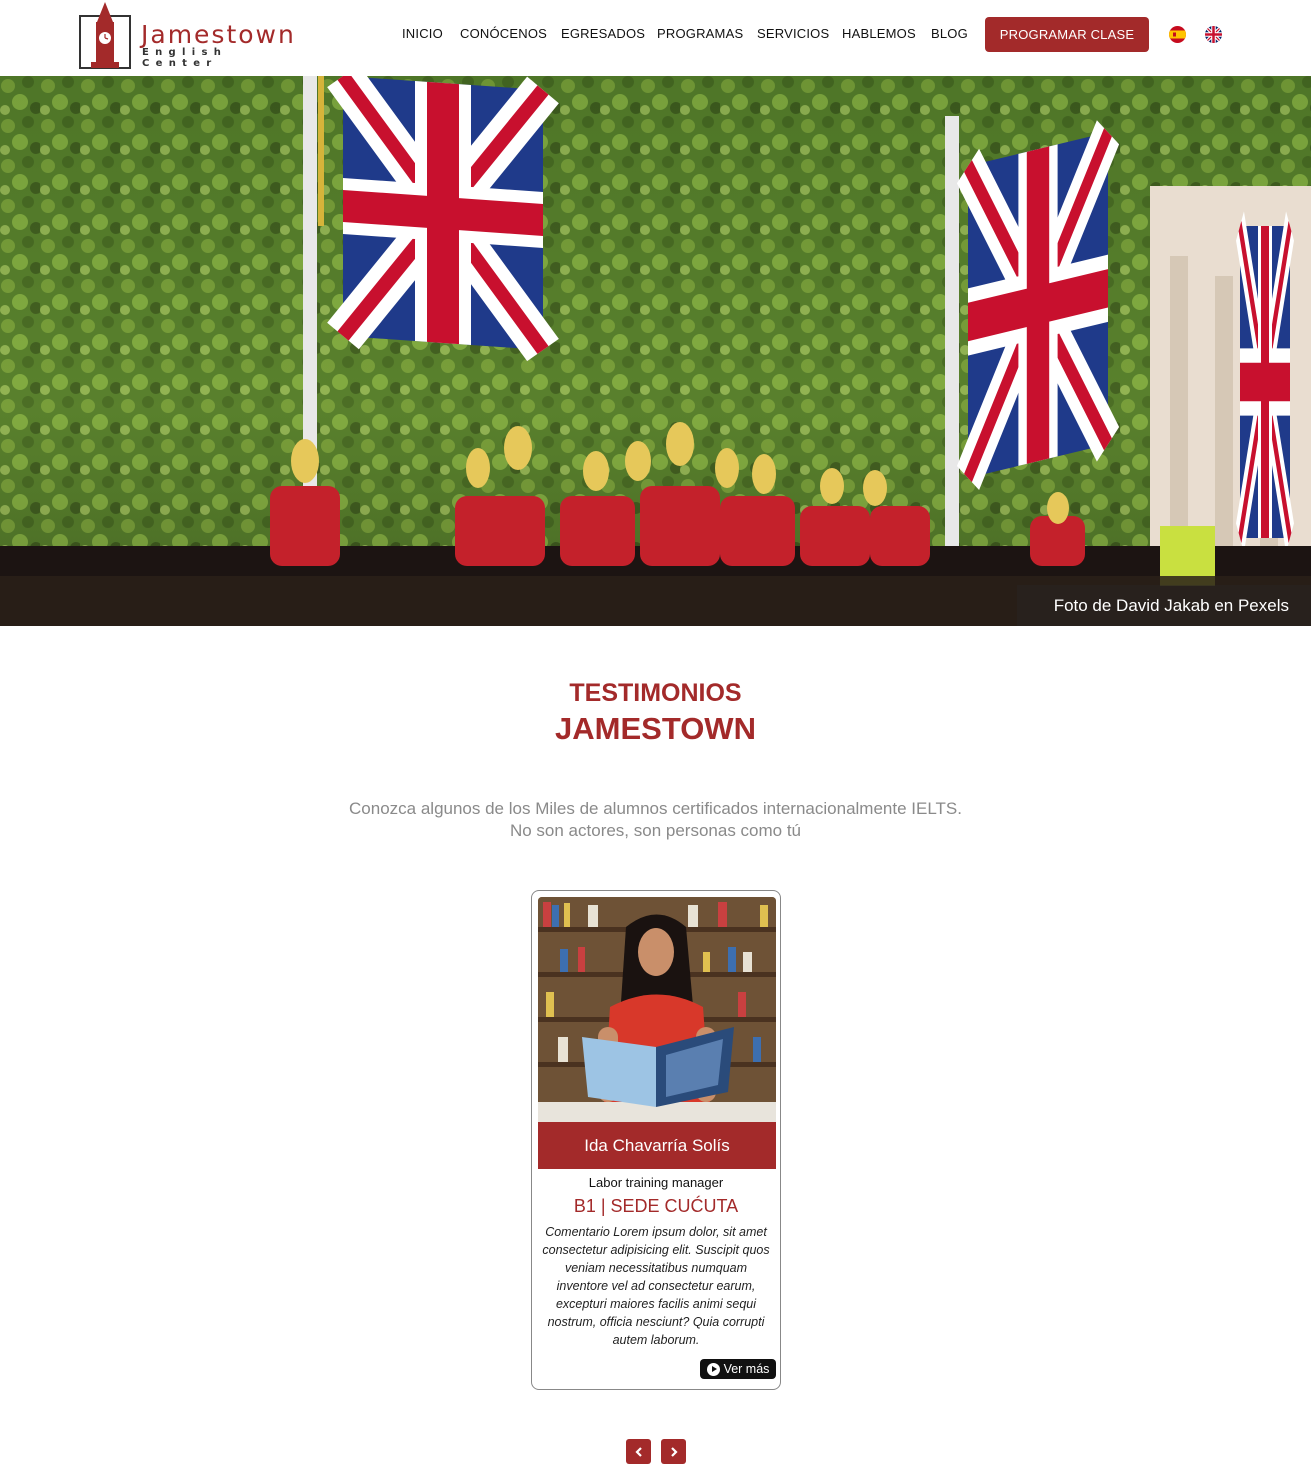  I want to click on student-level-campus: B1 | SEDE CUĆUTA, so click(656, 1206).